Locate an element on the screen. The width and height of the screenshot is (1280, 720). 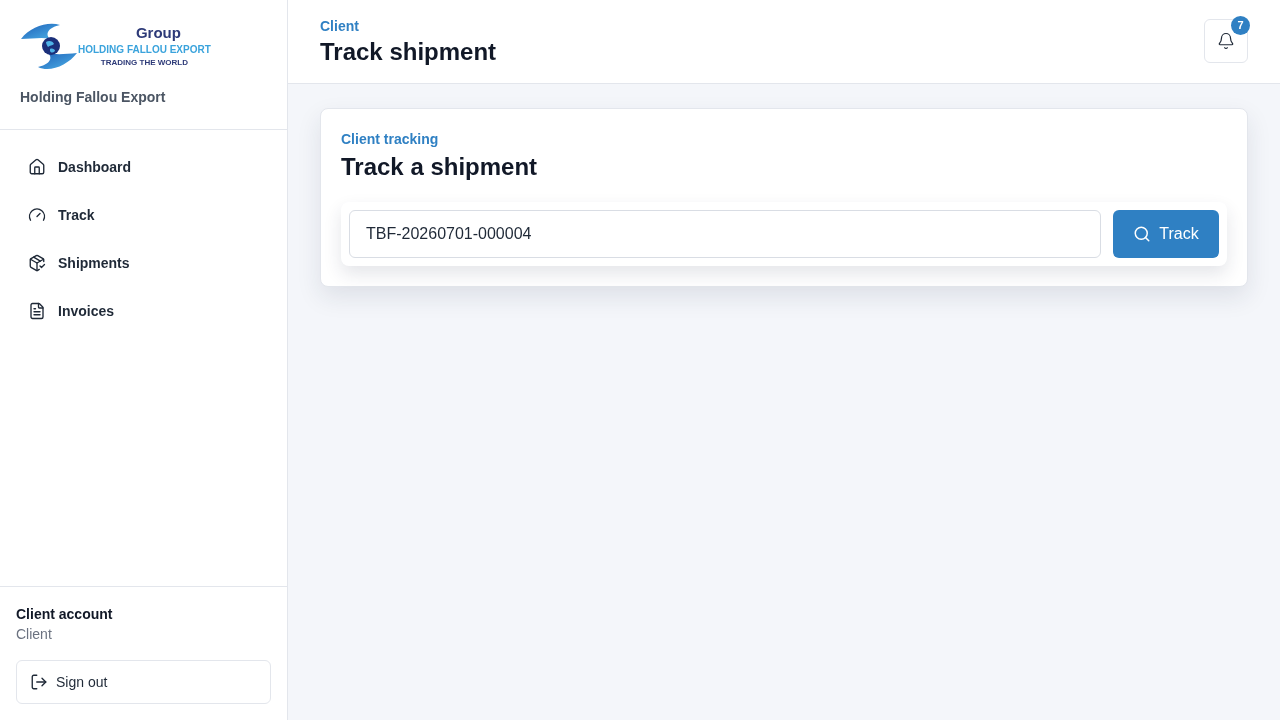
tracking-number-field: TBF-20260701-000004 is located at coordinates (725, 234).